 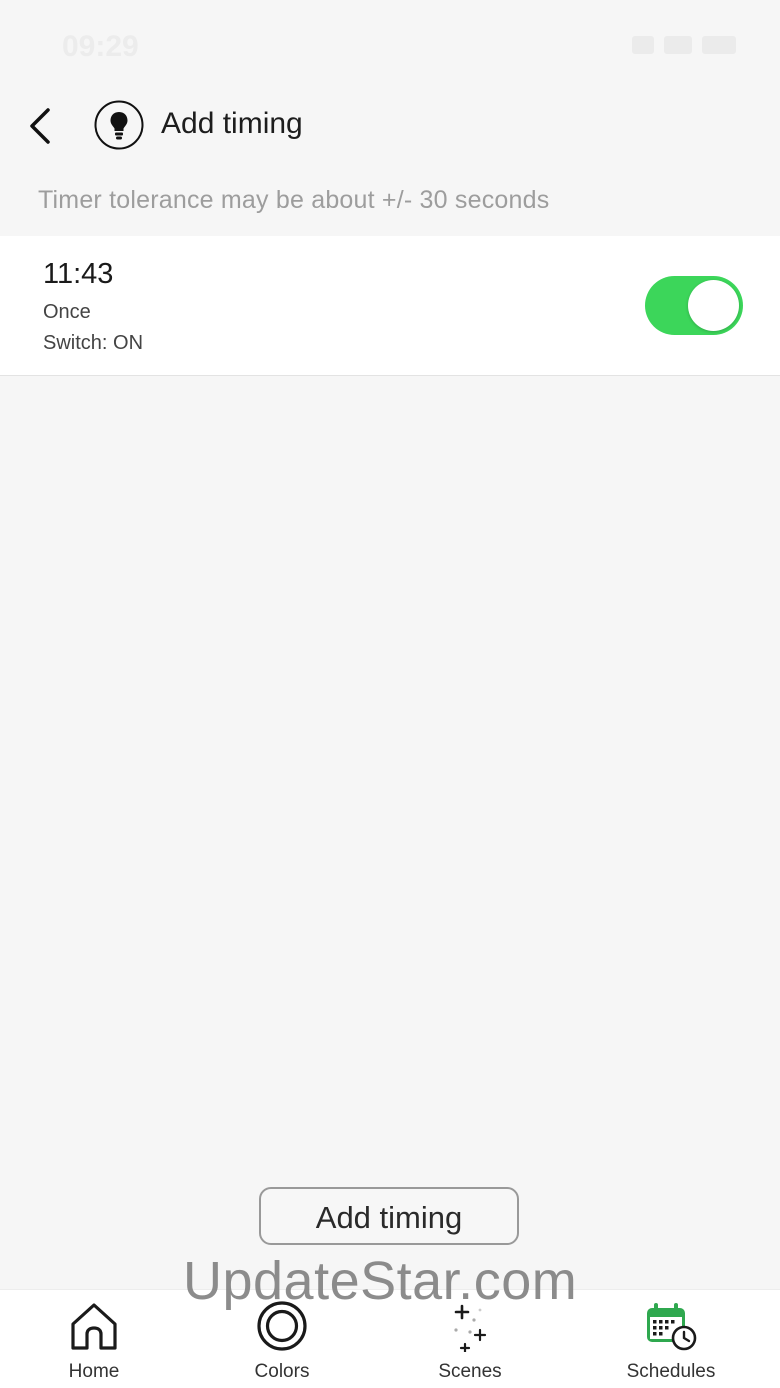 I want to click on tab-home: Home, so click(x=94, y=1339).